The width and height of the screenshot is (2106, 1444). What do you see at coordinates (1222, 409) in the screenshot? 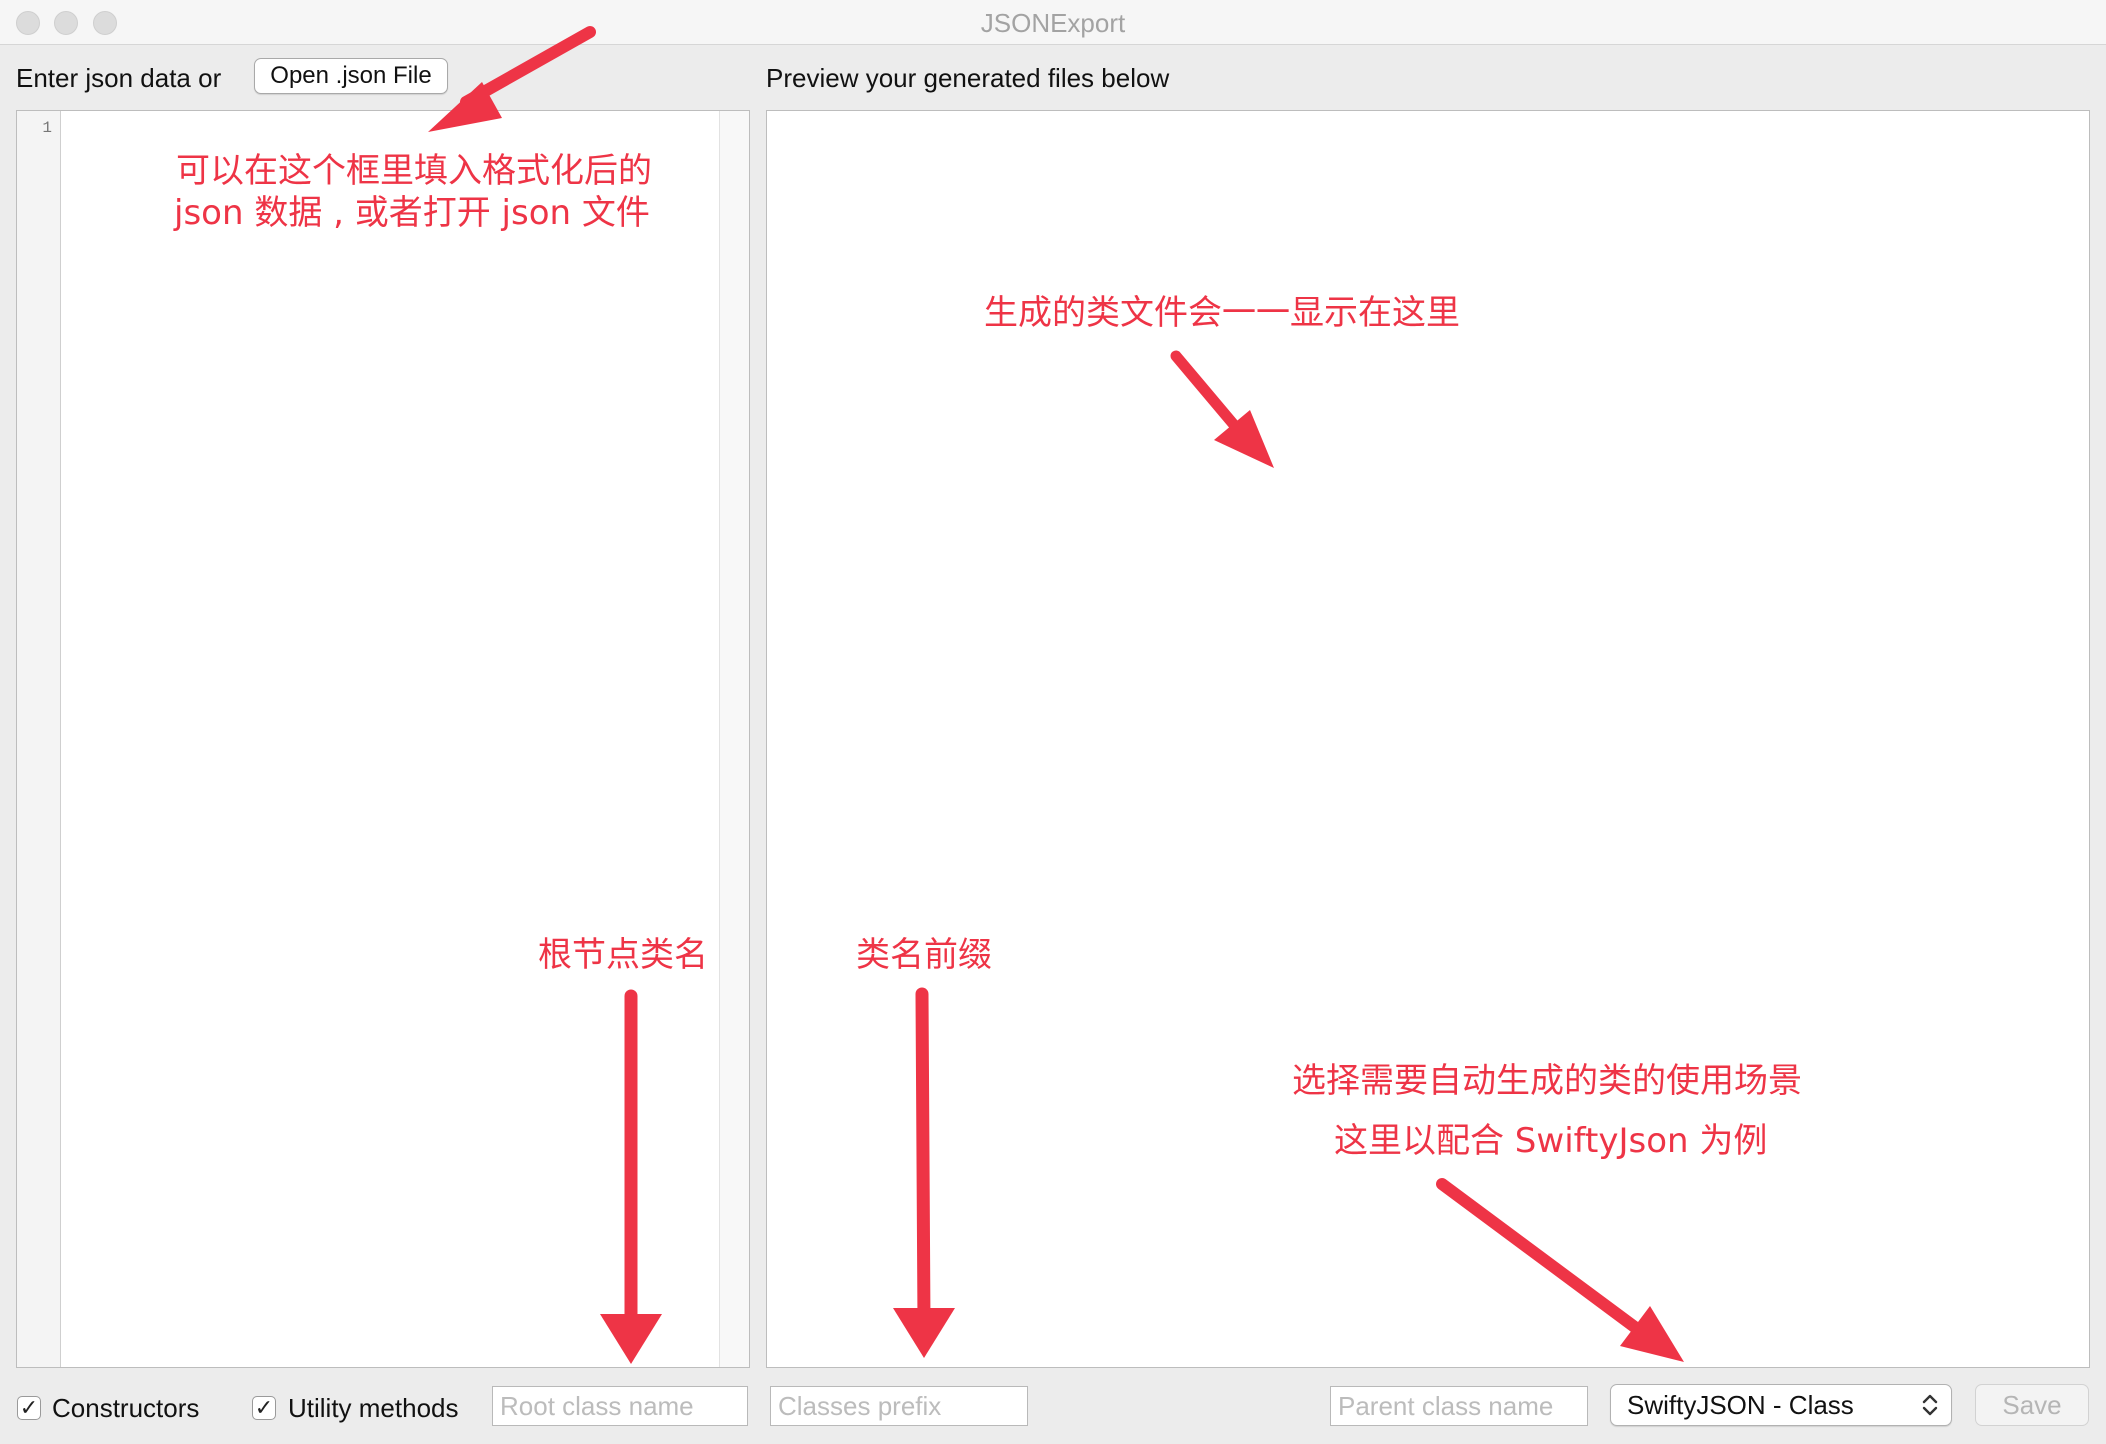
I see `arrow-to-preview-icon` at bounding box center [1222, 409].